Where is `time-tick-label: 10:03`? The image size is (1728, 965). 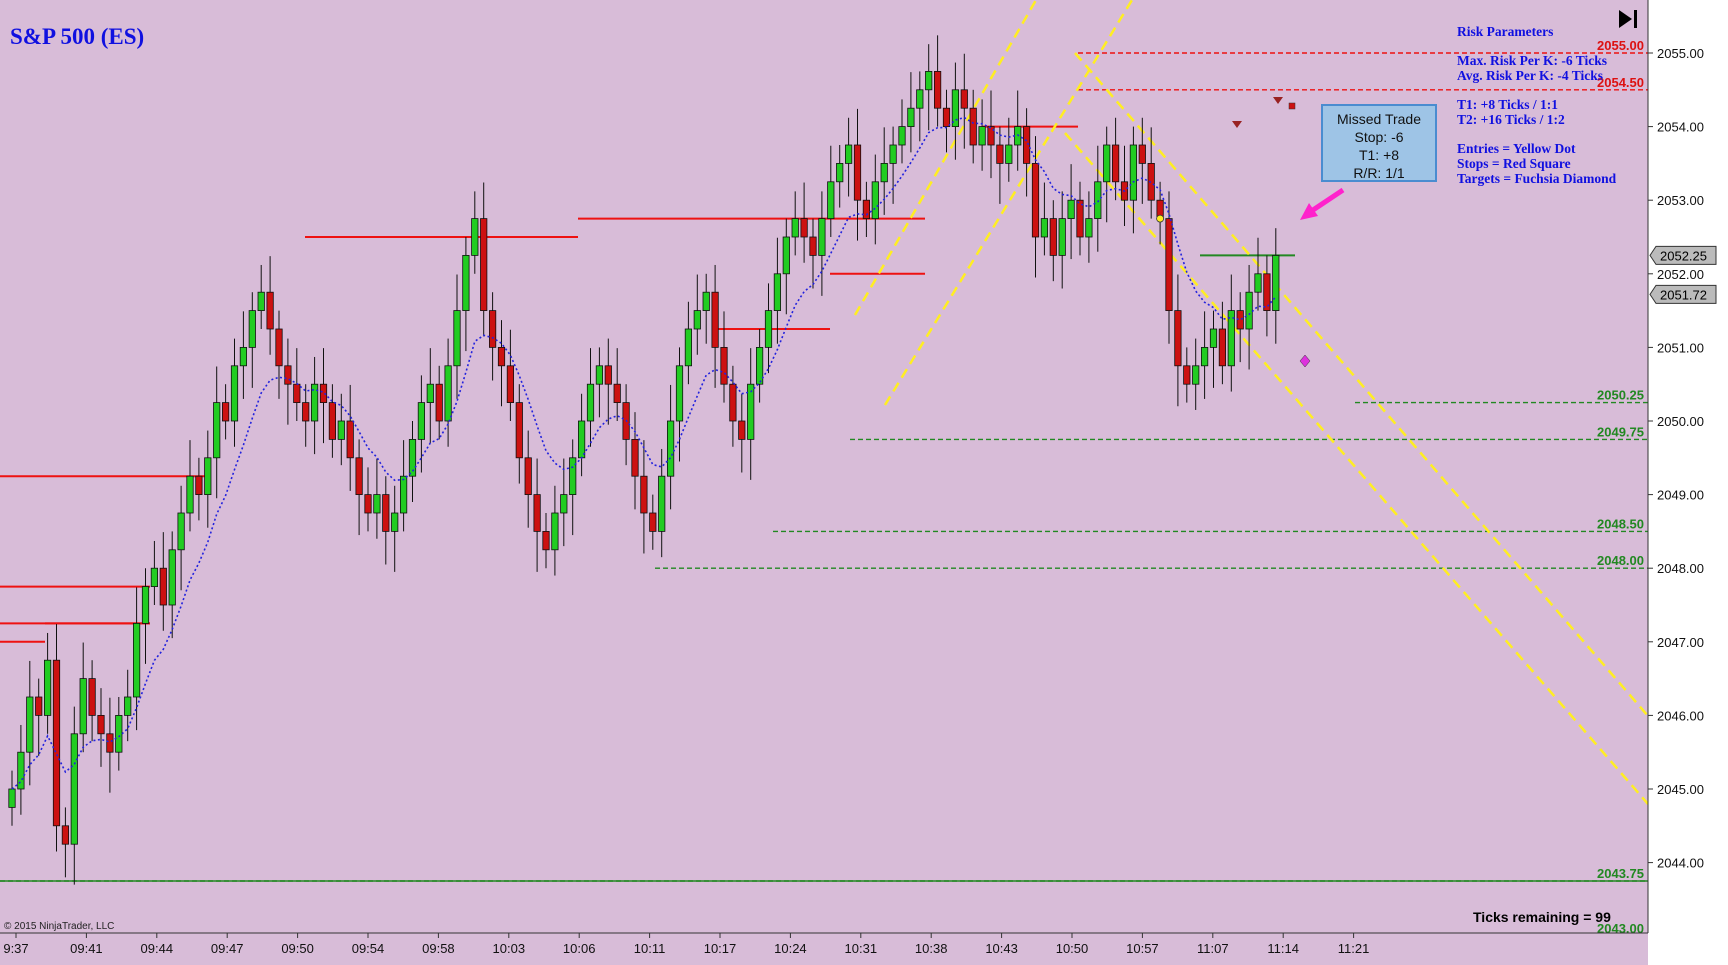 time-tick-label: 10:03 is located at coordinates (509, 948).